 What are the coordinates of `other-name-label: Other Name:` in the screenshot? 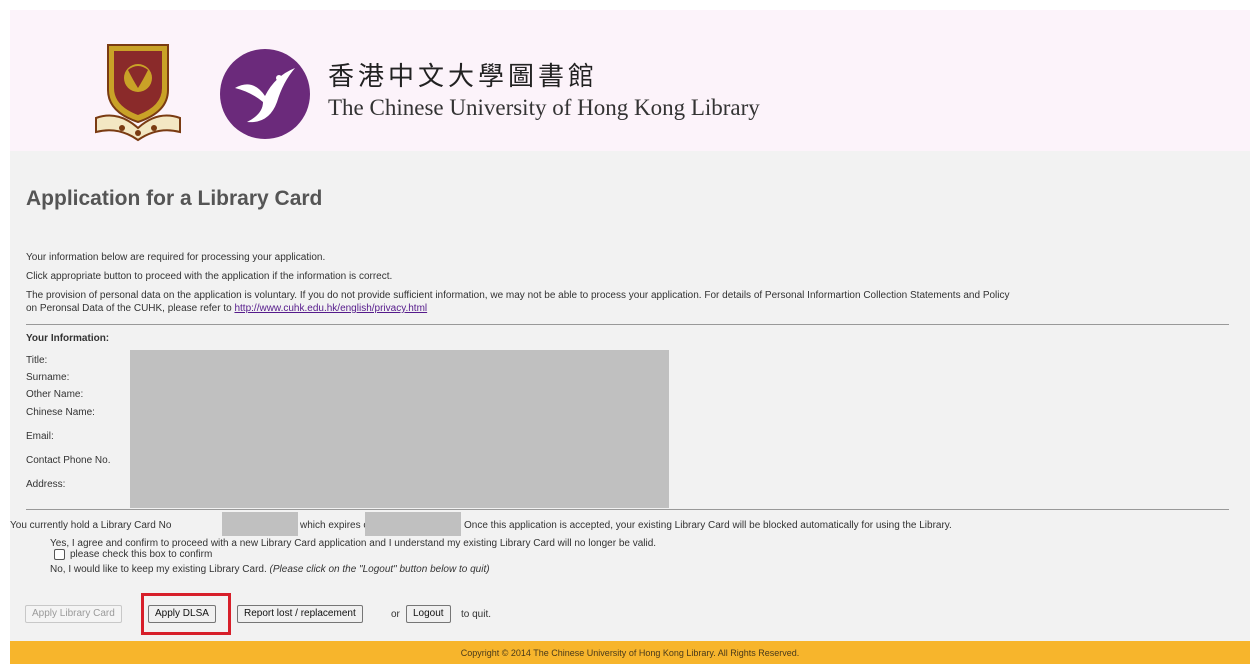 It's located at (55, 394).